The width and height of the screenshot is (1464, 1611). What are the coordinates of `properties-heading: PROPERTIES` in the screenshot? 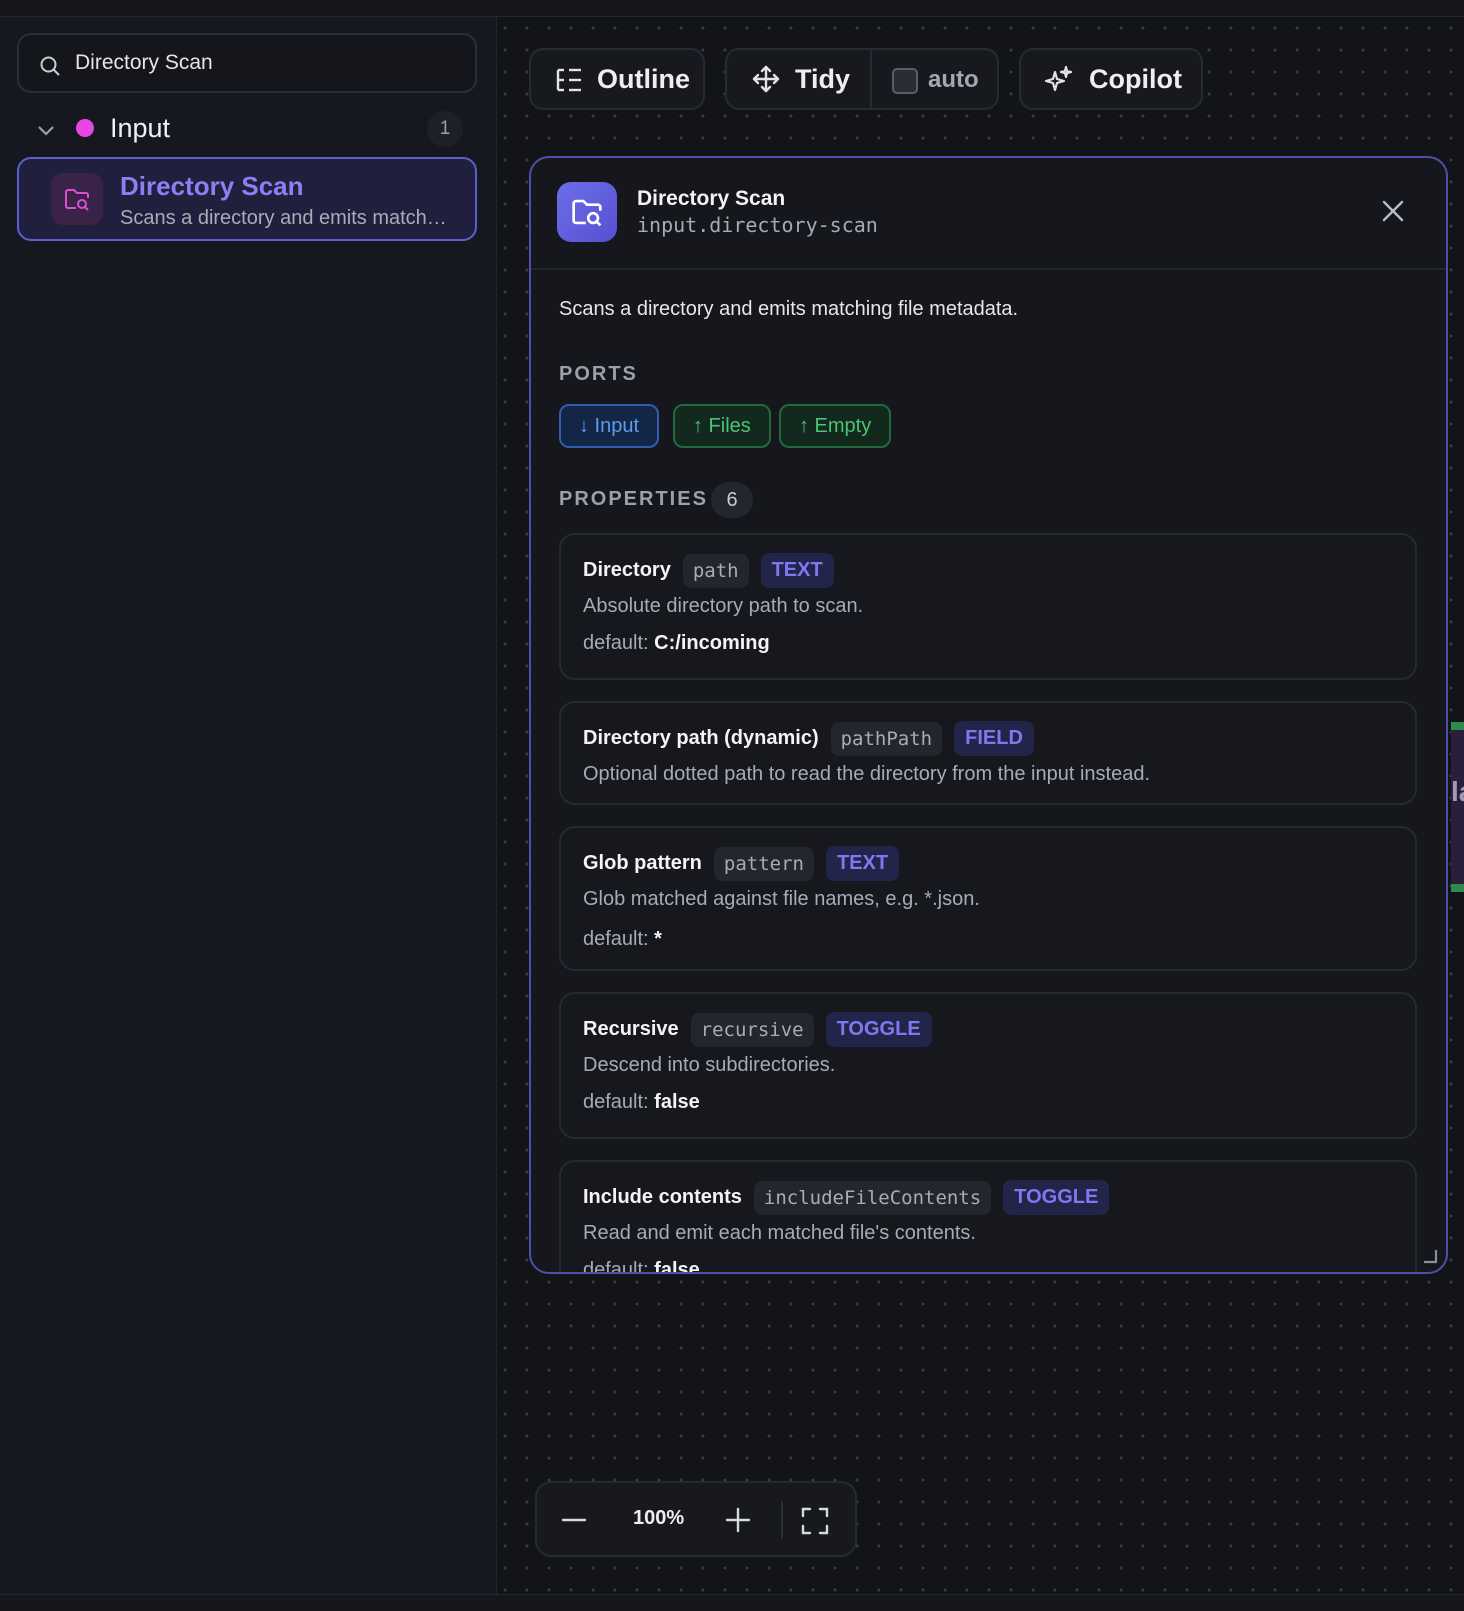 It's located at (633, 499).